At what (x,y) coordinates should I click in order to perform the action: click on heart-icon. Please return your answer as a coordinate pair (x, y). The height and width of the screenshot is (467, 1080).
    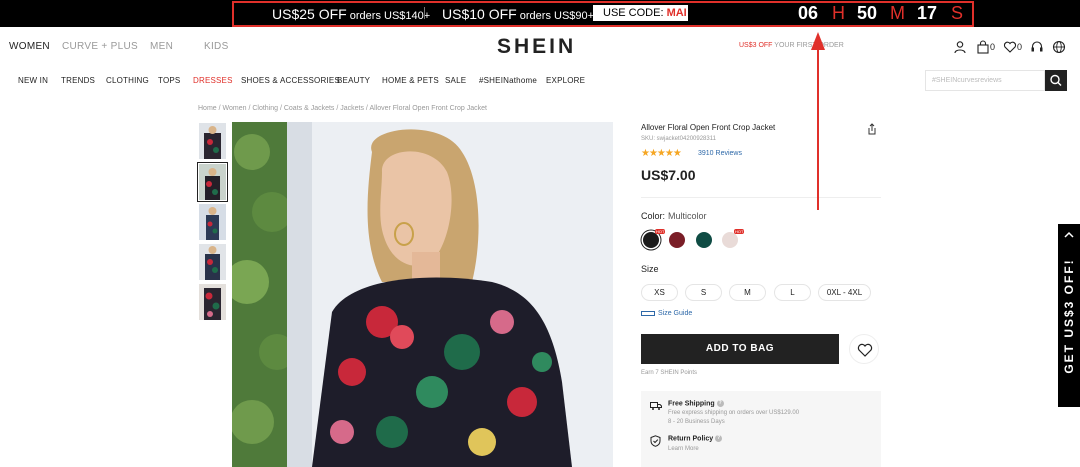
    Looking at the image, I should click on (865, 350).